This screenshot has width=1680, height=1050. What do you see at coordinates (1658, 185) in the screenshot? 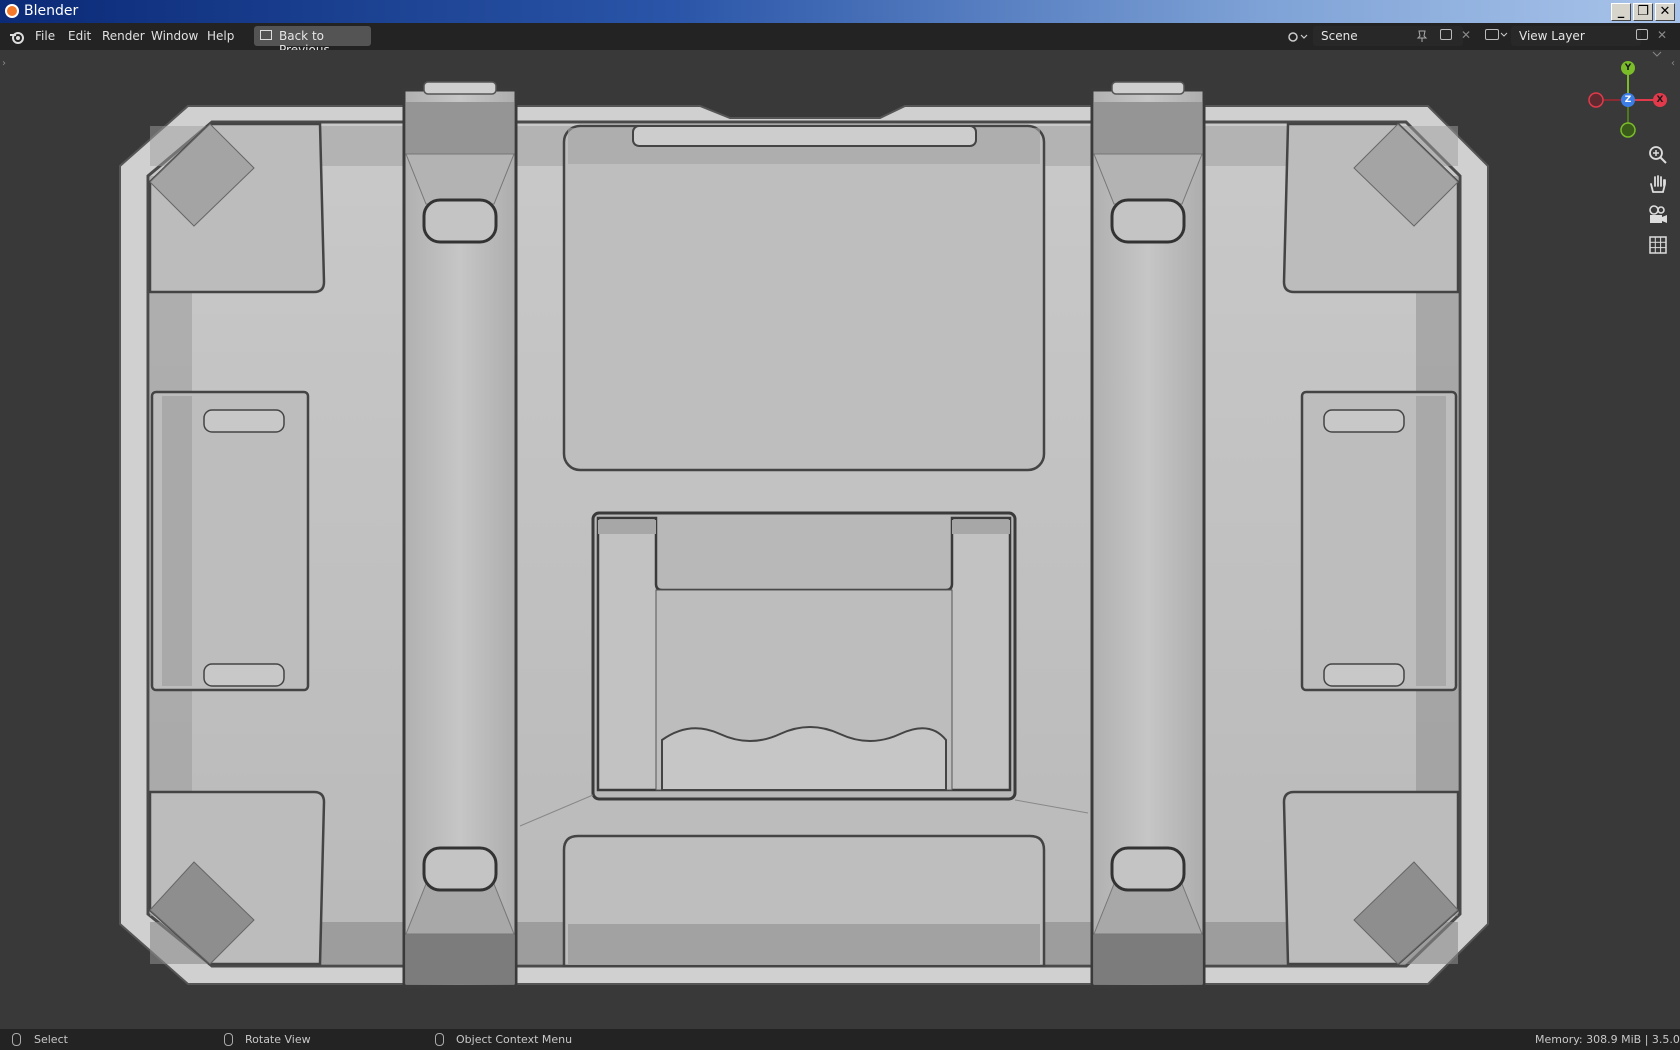
I see `pan-hand-icon` at bounding box center [1658, 185].